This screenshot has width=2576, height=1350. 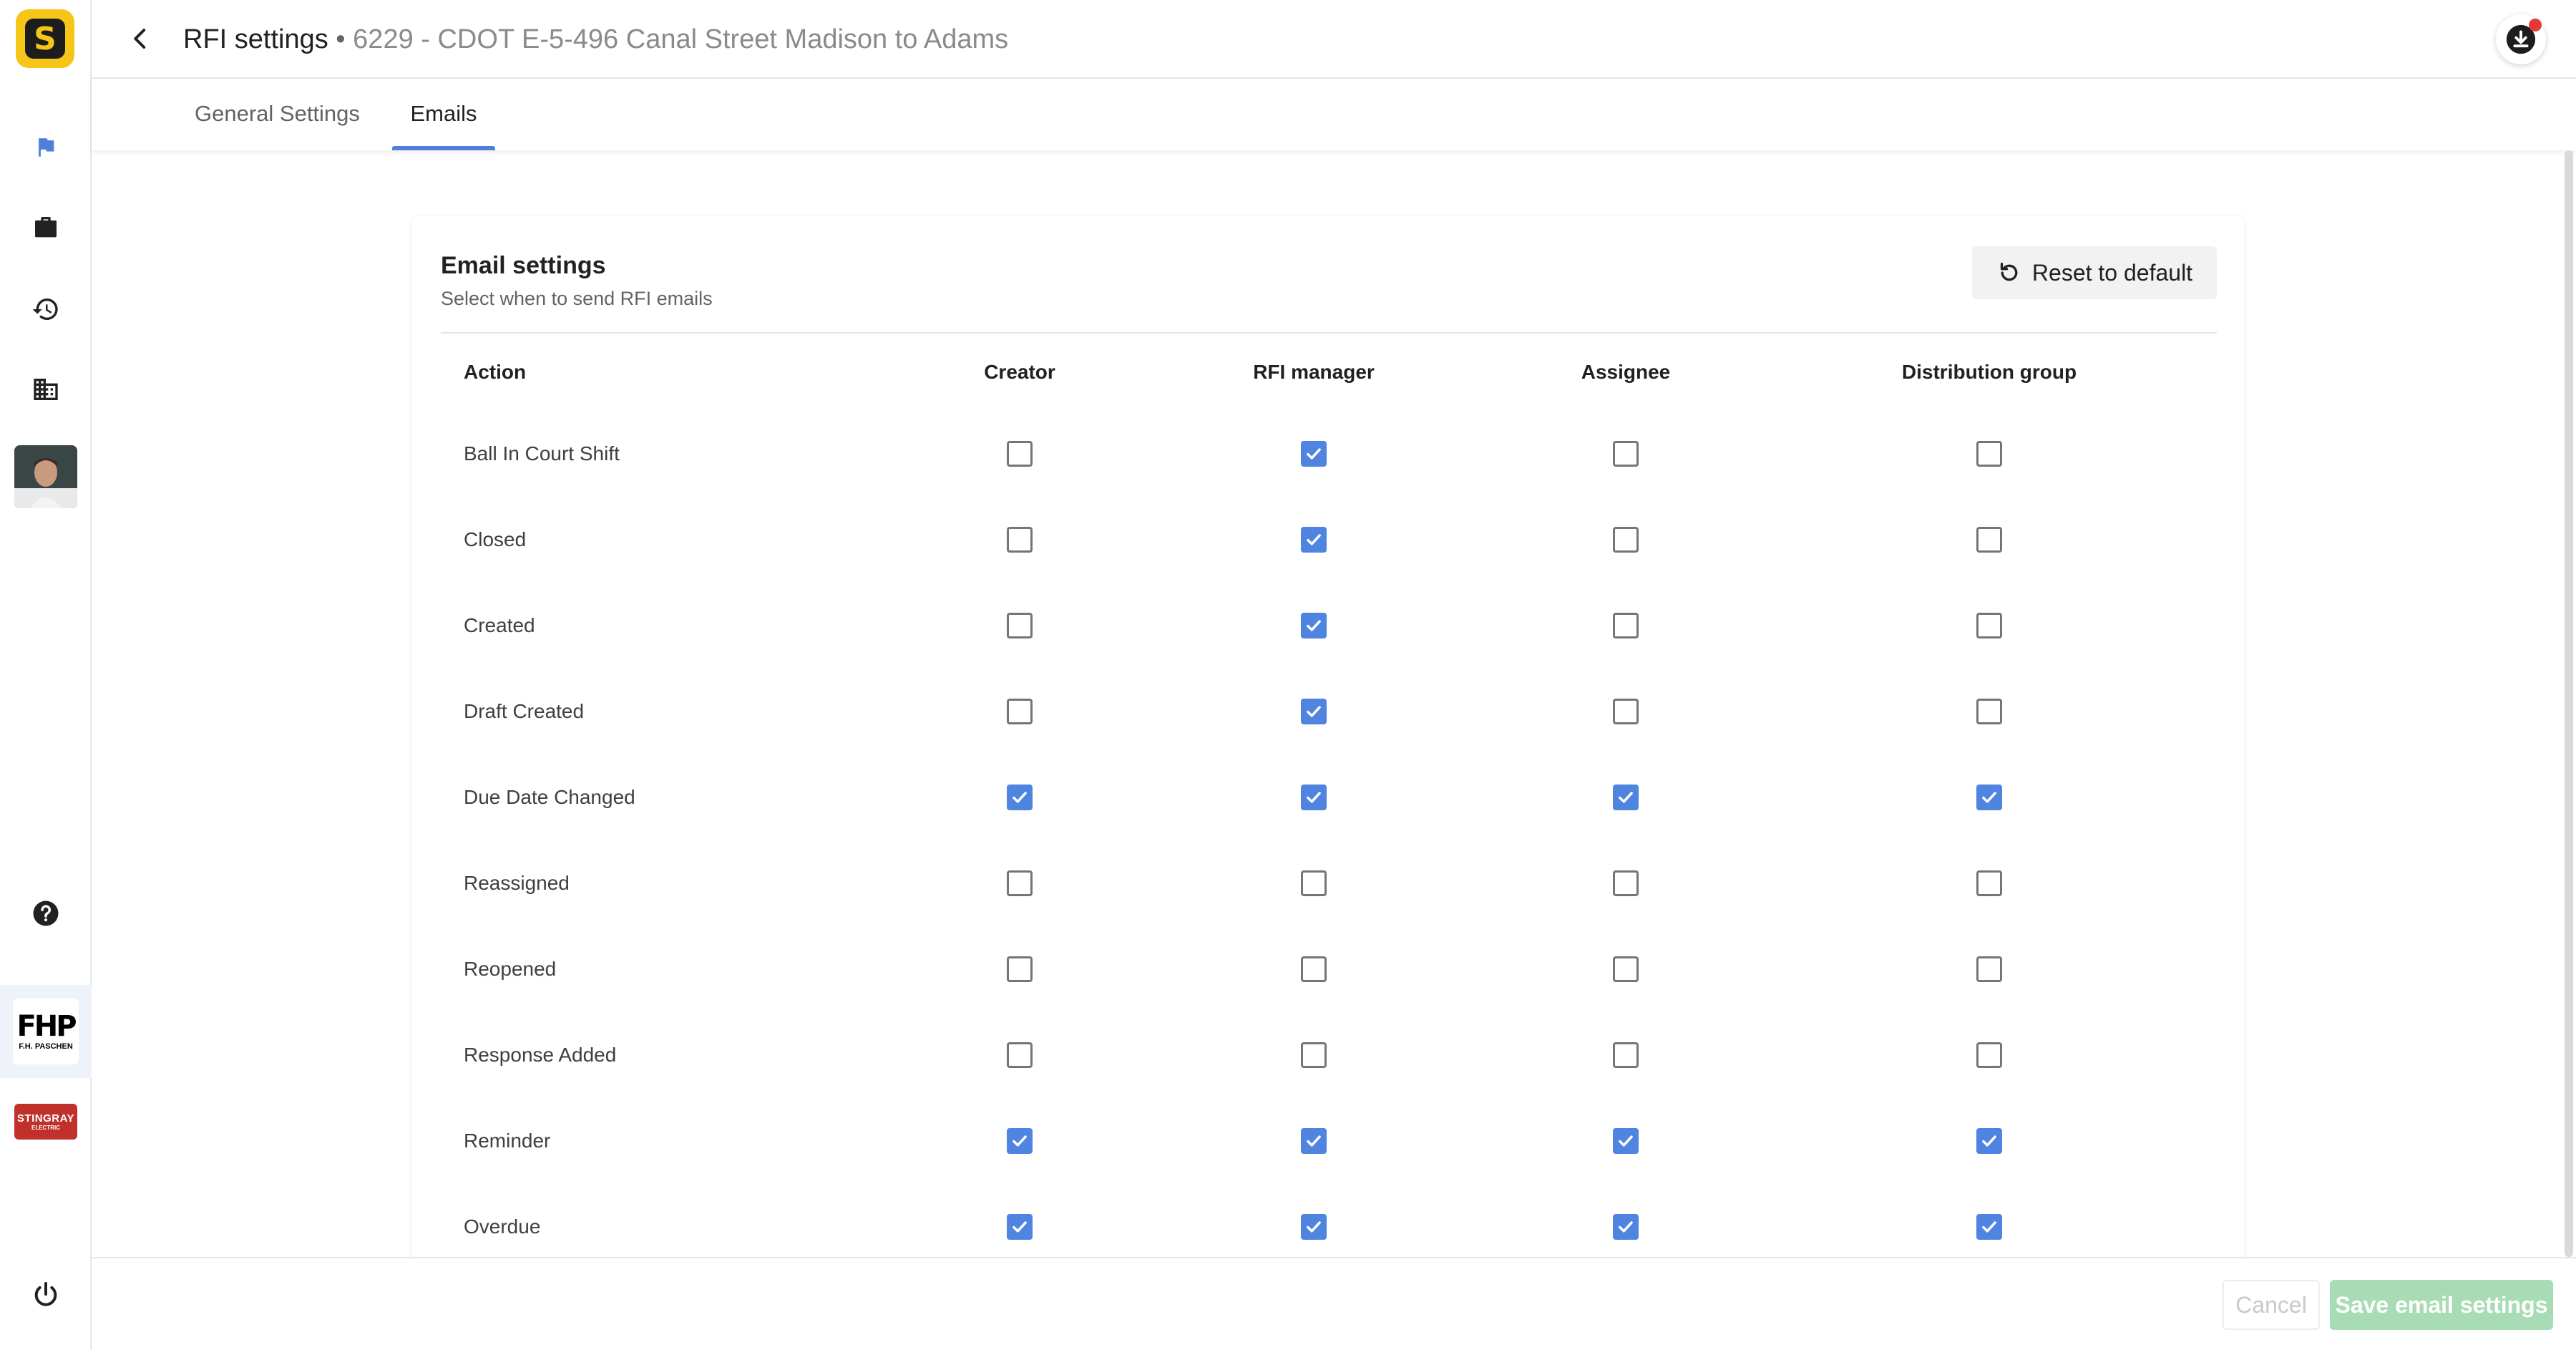 I want to click on divider, so click(x=1329, y=333).